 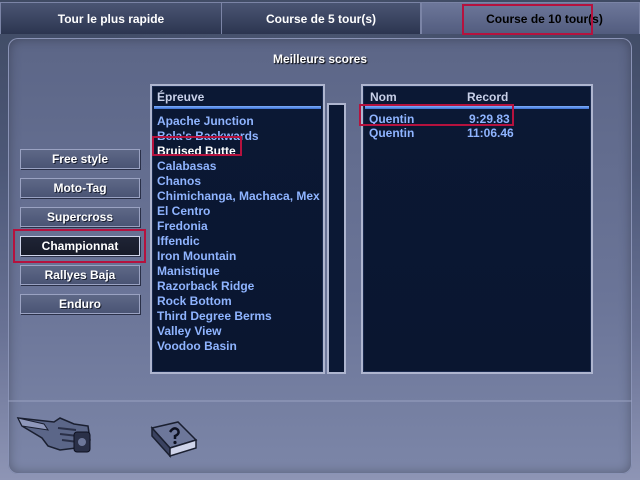 I want to click on track-item: Rock Bottom, so click(x=238, y=301).